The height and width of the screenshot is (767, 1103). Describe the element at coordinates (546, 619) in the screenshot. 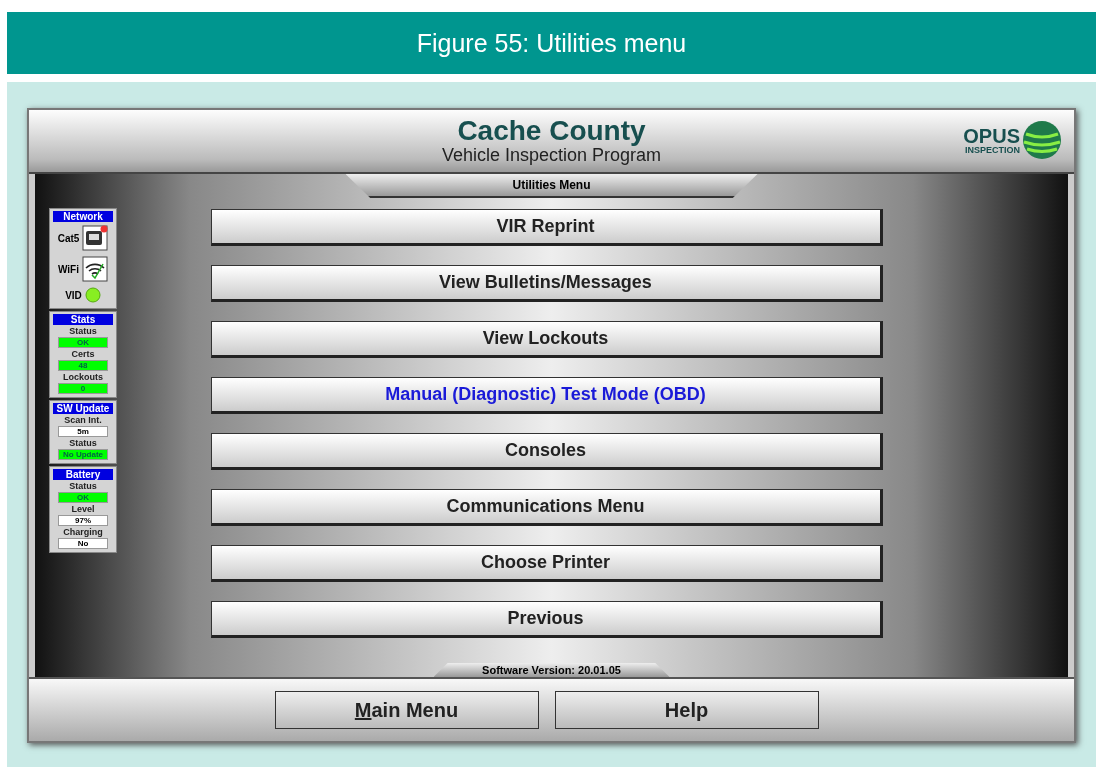

I see `menu-button: Previous` at that location.